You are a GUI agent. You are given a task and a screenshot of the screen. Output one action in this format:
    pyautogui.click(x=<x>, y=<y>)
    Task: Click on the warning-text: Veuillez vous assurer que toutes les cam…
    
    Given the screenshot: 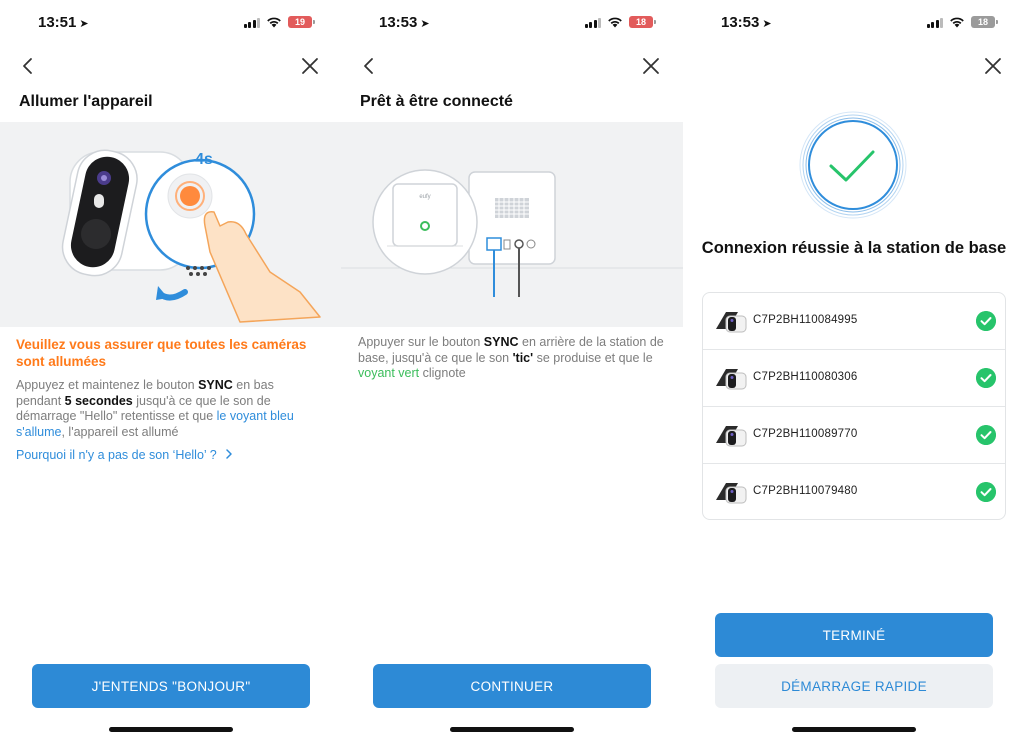 What is the action you would take?
    pyautogui.click(x=161, y=353)
    